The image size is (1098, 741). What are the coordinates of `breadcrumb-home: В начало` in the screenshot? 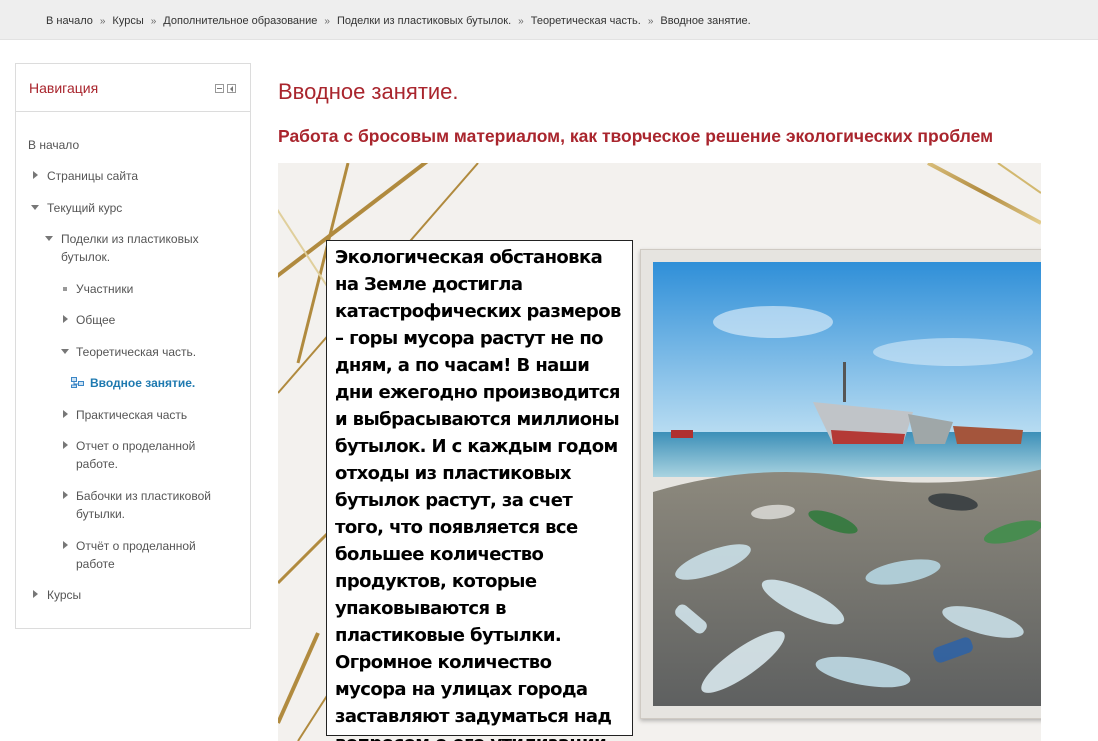 It's located at (69, 21).